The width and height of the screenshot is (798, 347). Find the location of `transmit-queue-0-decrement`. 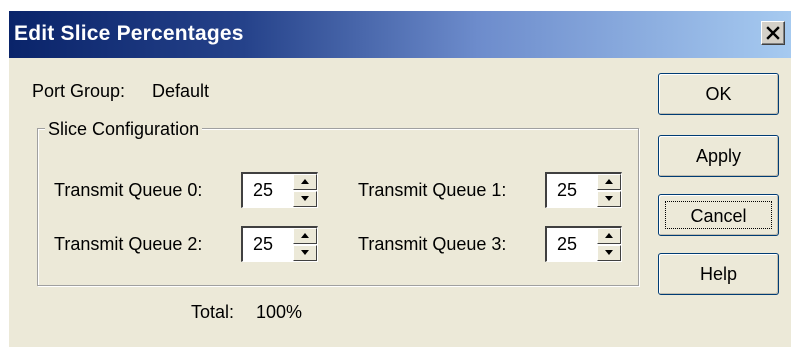

transmit-queue-0-decrement is located at coordinates (305, 199).